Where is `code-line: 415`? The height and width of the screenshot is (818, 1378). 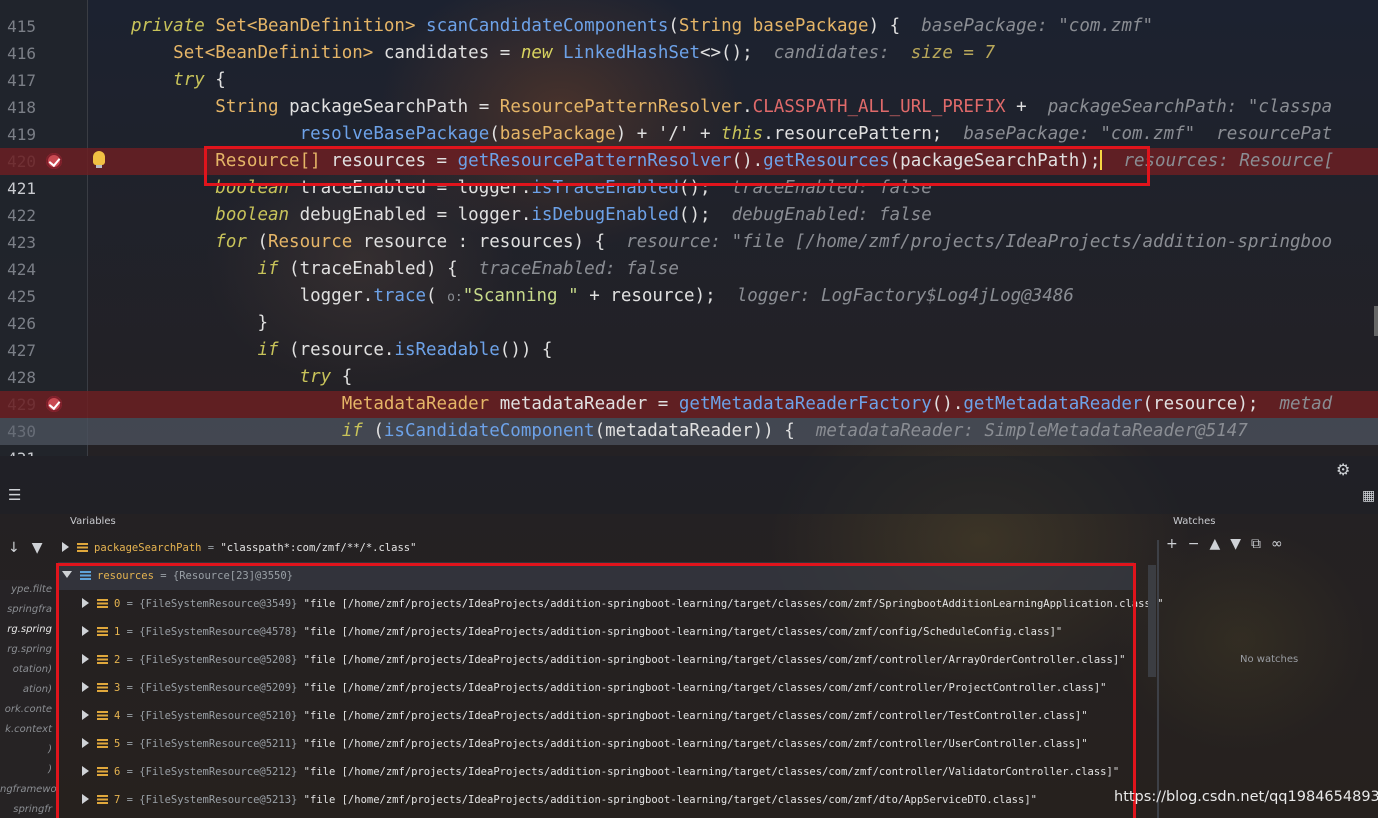 code-line: 415 is located at coordinates (689, 18).